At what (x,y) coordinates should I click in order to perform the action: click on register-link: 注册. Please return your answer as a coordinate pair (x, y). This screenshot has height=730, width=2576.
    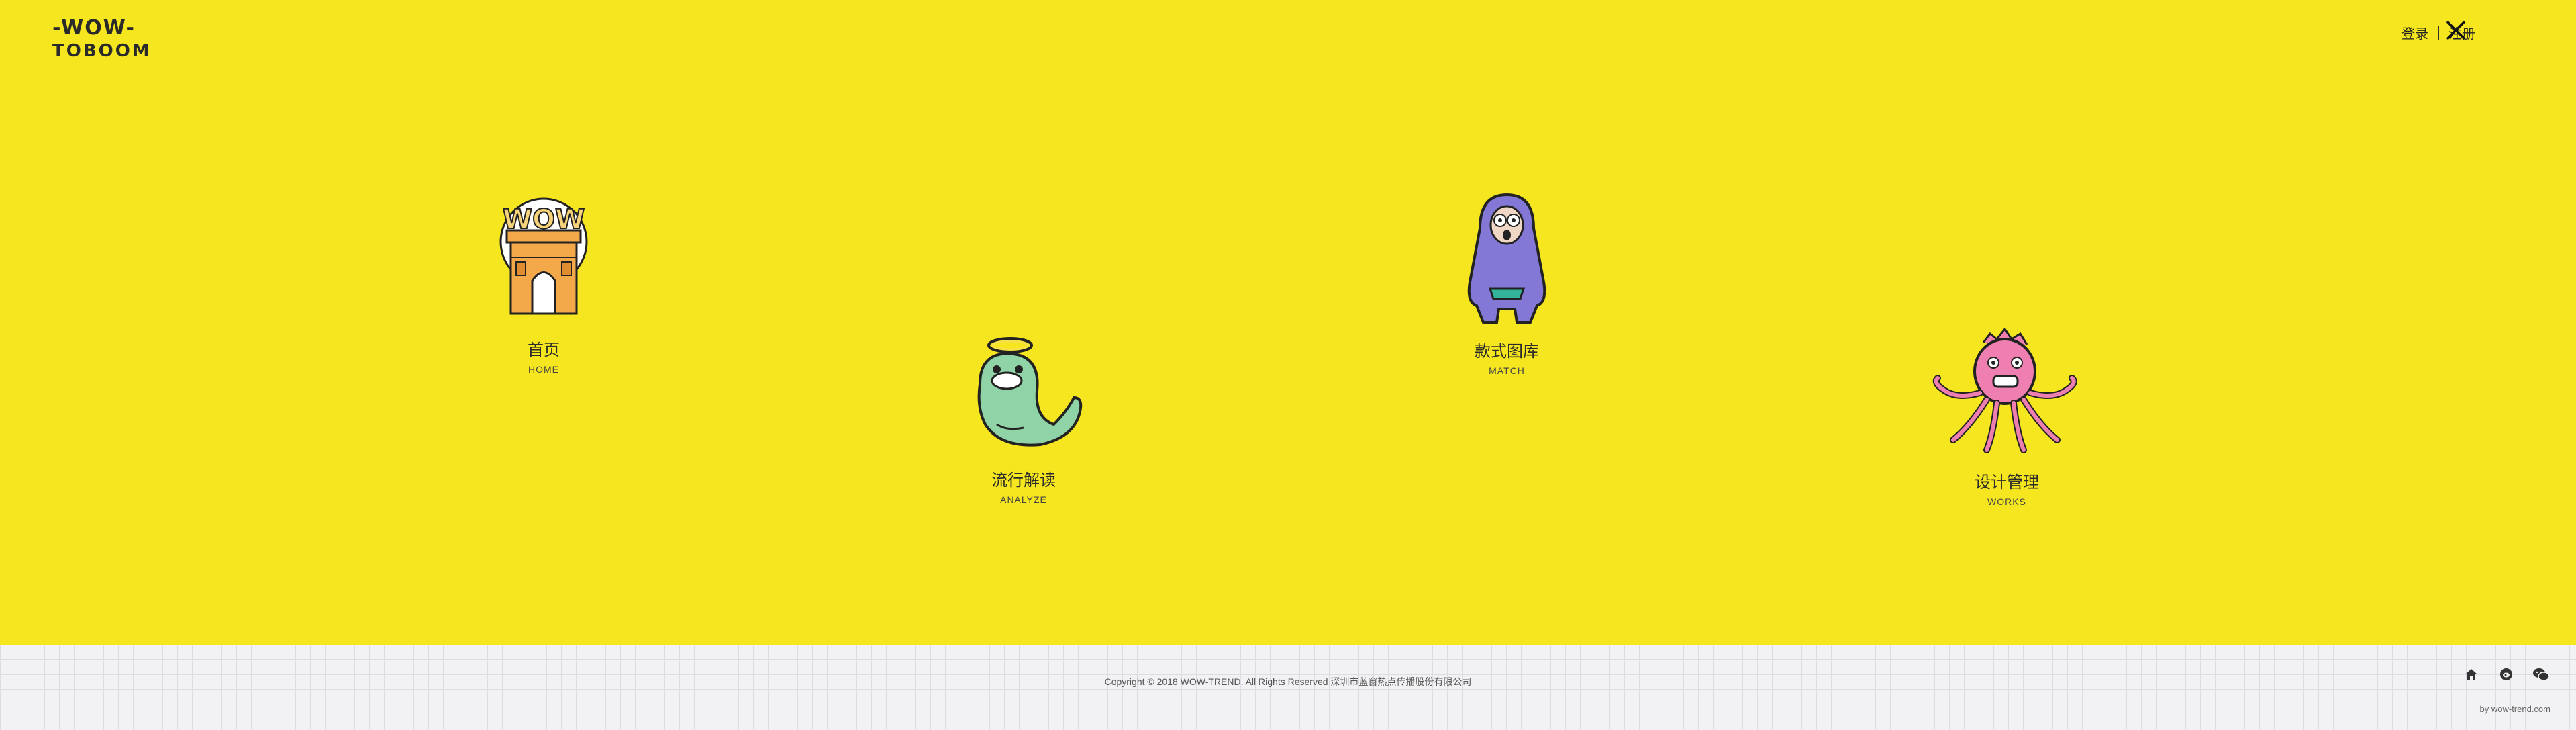
    Looking at the image, I should click on (2460, 31).